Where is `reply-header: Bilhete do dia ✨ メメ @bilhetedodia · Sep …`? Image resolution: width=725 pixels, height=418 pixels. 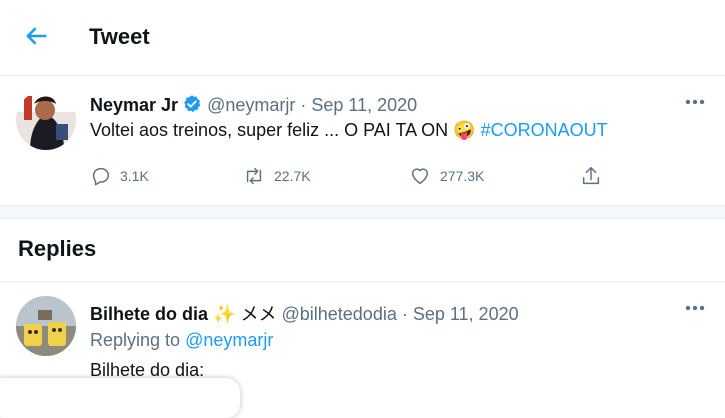 reply-header: Bilhete do dia ✨ メメ @bilhetedodia · Sep … is located at coordinates (304, 313).